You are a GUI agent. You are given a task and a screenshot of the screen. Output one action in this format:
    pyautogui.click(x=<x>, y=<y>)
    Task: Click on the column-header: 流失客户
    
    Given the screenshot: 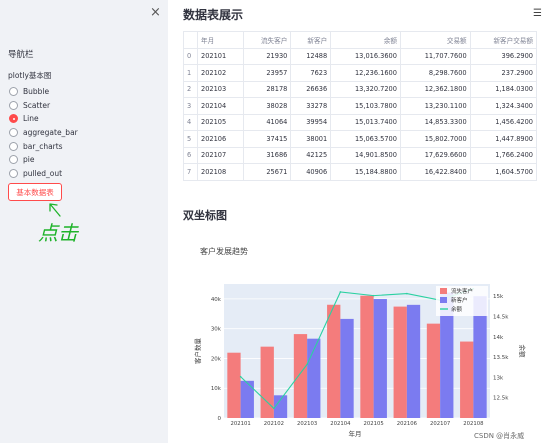 What is the action you would take?
    pyautogui.click(x=267, y=40)
    